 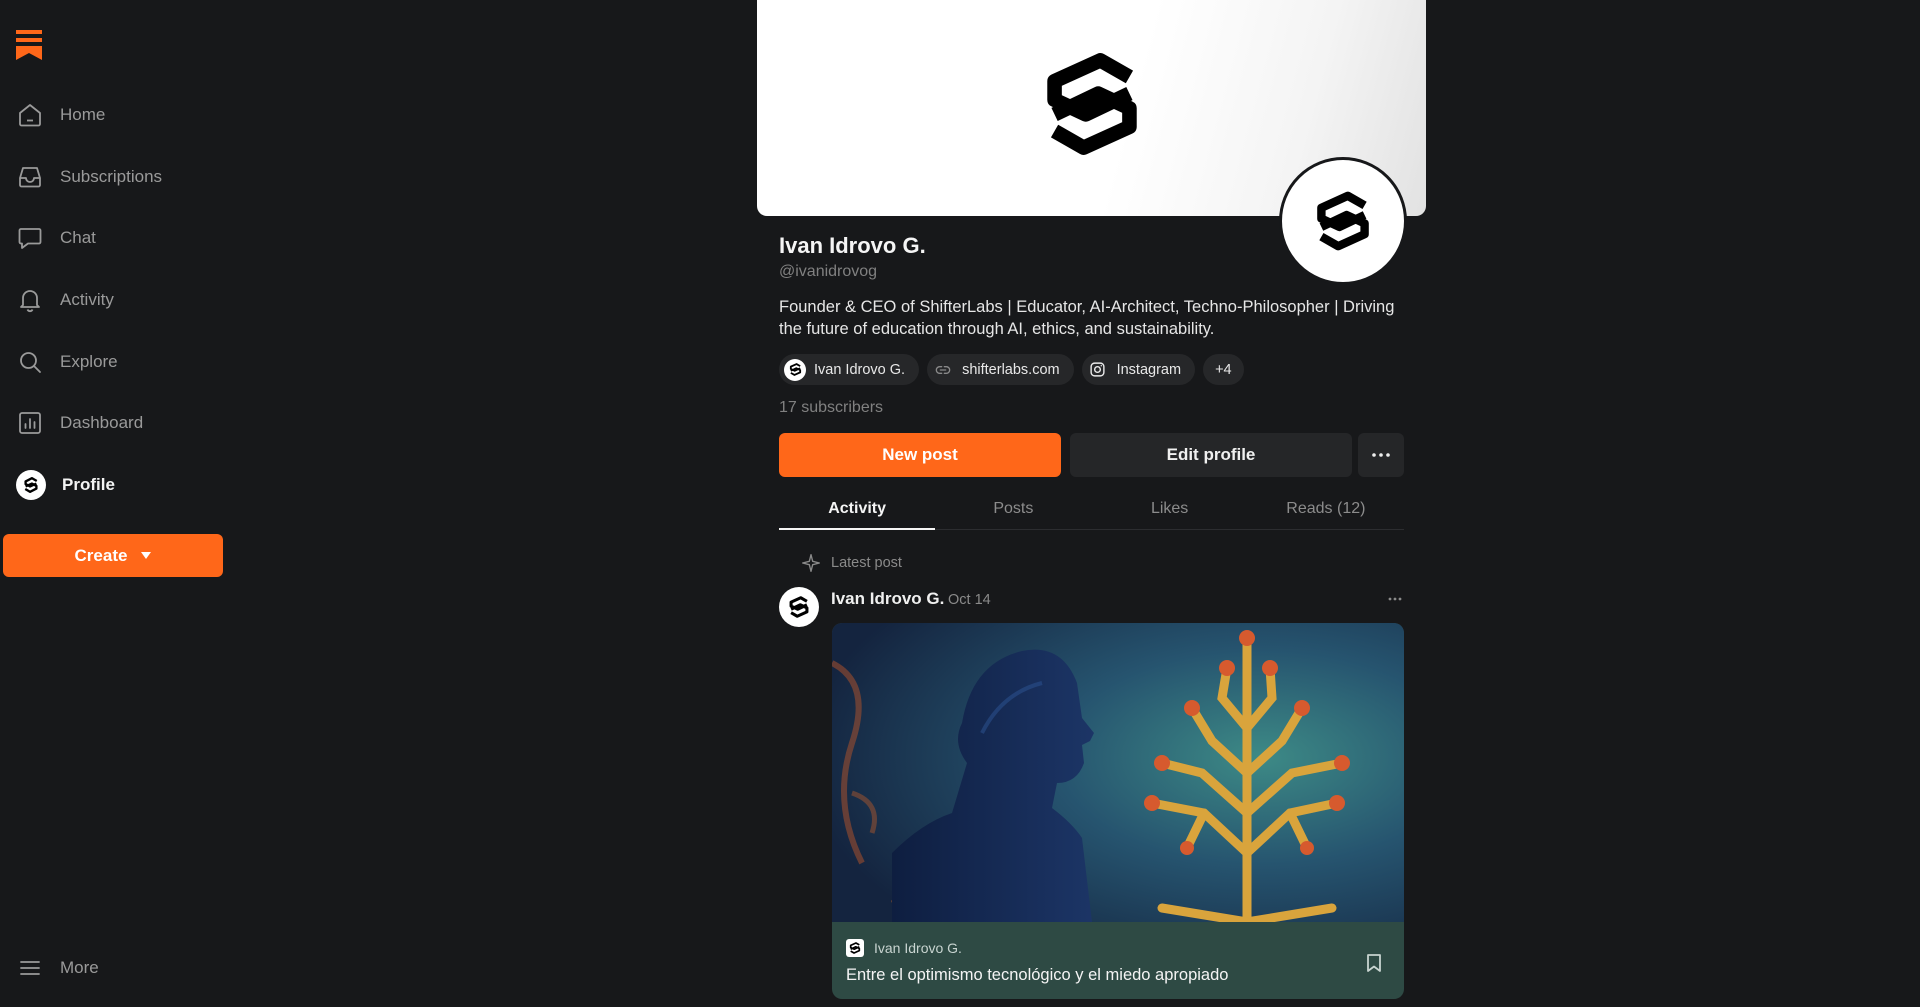 I want to click on sidebar-item-label: Chat, so click(x=78, y=237).